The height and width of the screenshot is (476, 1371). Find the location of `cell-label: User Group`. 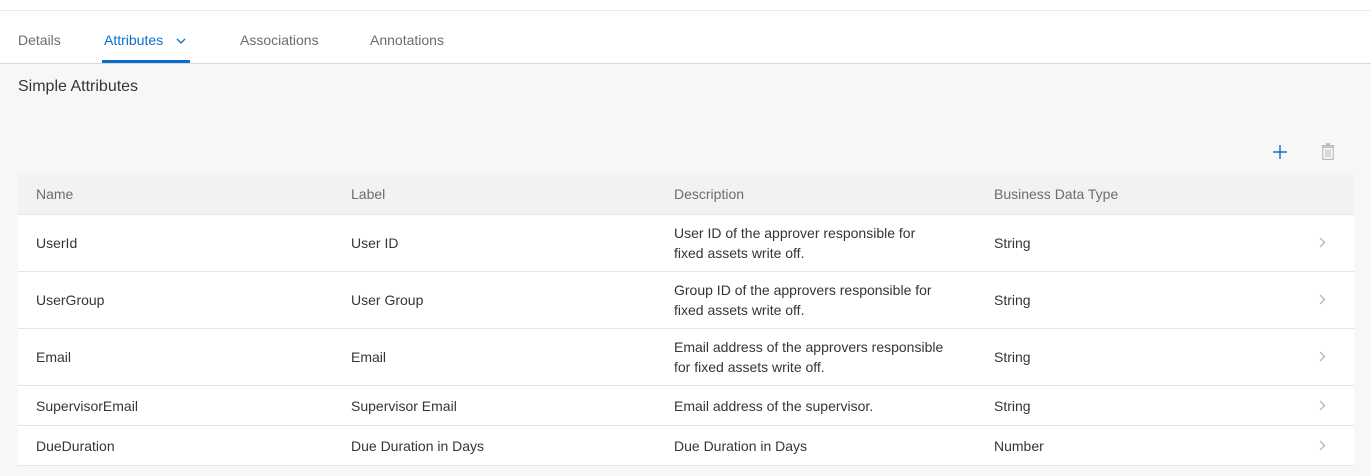

cell-label: User Group is located at coordinates (494, 300).